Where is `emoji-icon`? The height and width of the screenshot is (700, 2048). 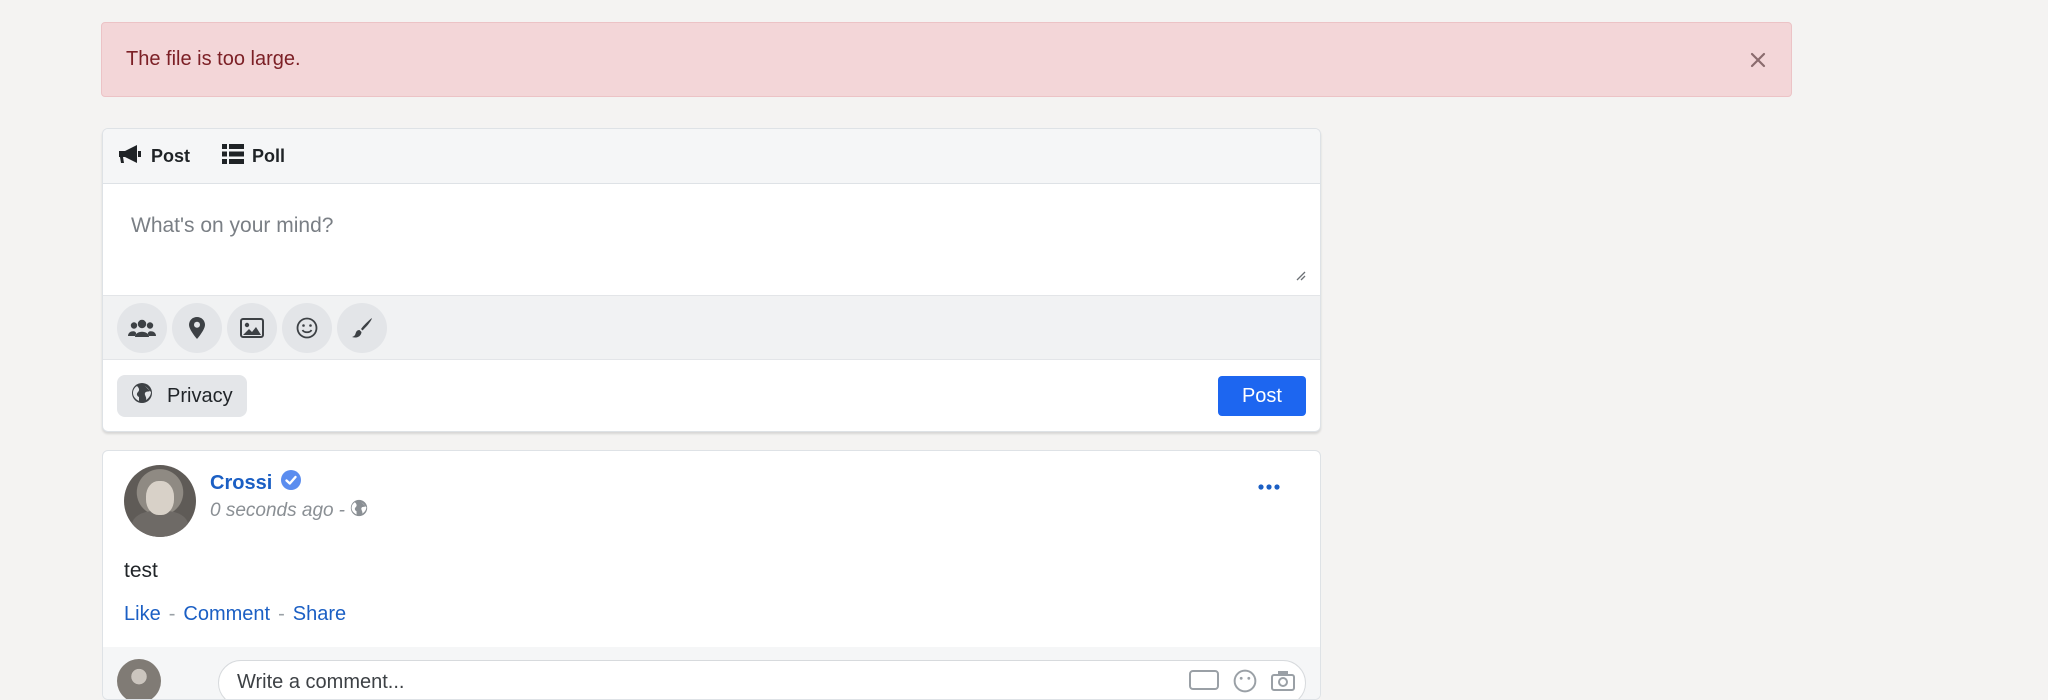
emoji-icon is located at coordinates (1245, 684).